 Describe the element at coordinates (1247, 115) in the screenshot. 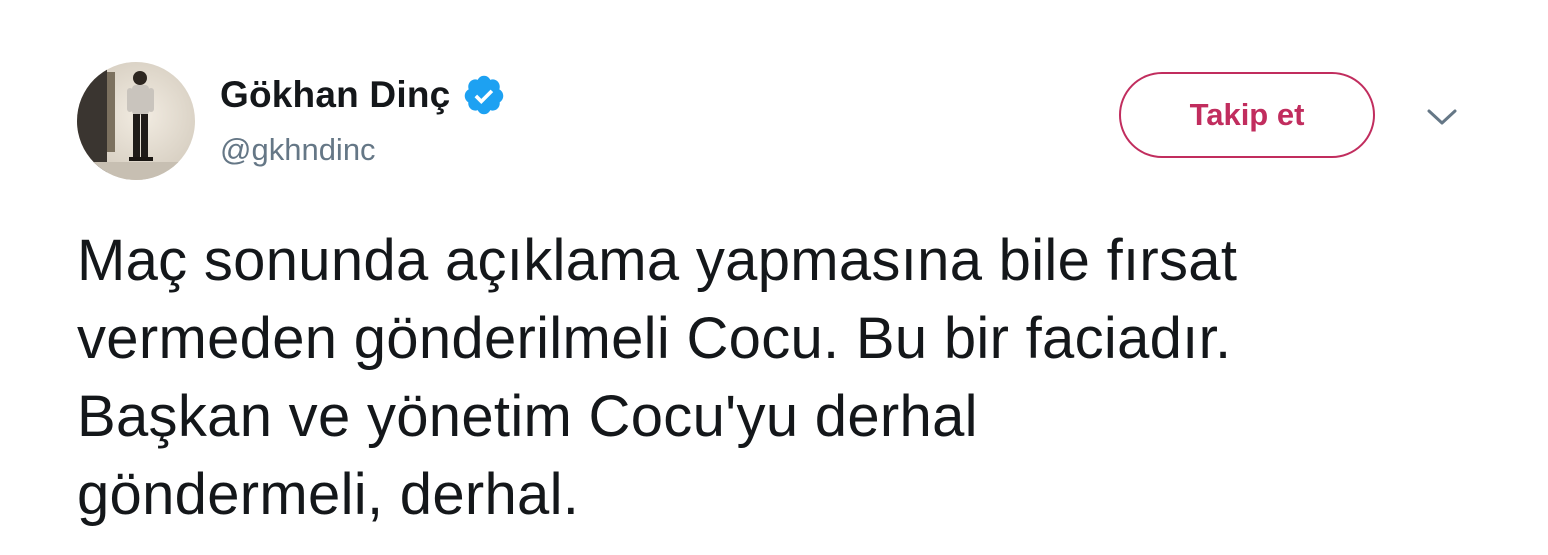

I see `follow-button: Takip et` at that location.